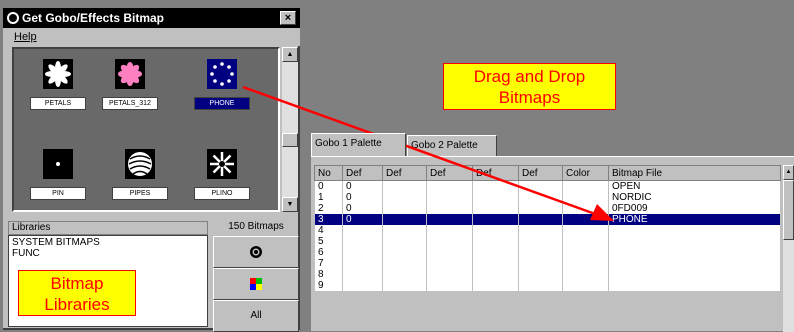  What do you see at coordinates (788, 172) in the screenshot?
I see `scroll-up-icon: ▲` at bounding box center [788, 172].